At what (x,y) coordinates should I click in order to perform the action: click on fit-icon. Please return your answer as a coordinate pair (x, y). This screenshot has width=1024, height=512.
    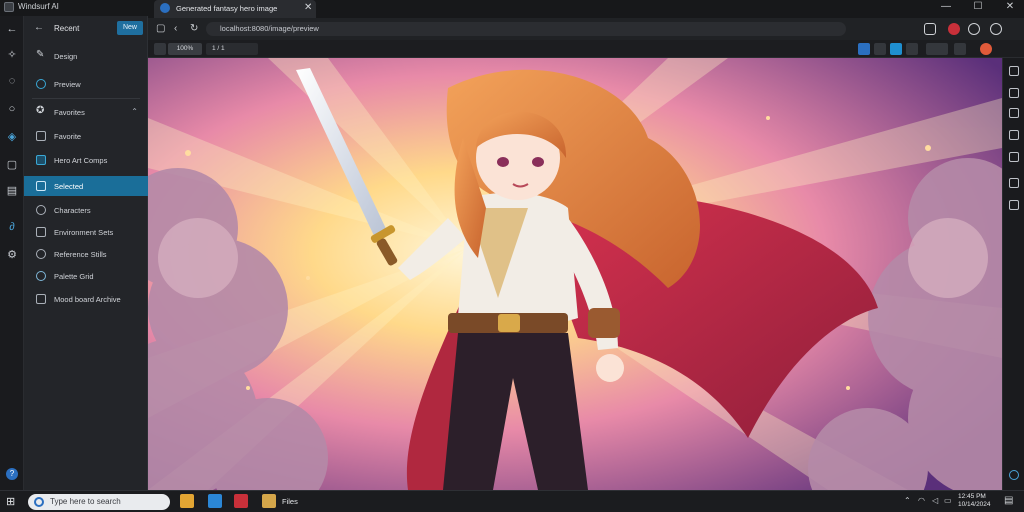
    Looking at the image, I should click on (160, 49).